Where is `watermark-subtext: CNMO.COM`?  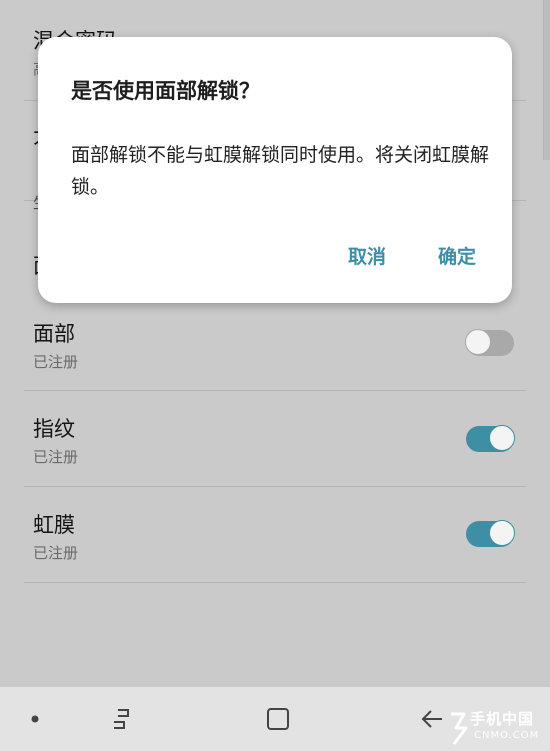 watermark-subtext: CNMO.COM is located at coordinates (507, 735).